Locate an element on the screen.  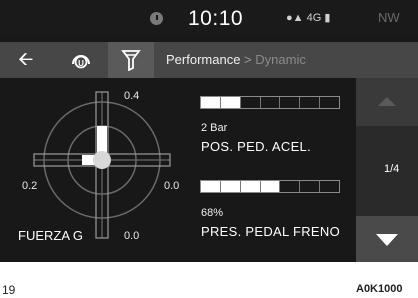
nav-bar: 🡨 U Performance > Dynamic is located at coordinates (209, 60).